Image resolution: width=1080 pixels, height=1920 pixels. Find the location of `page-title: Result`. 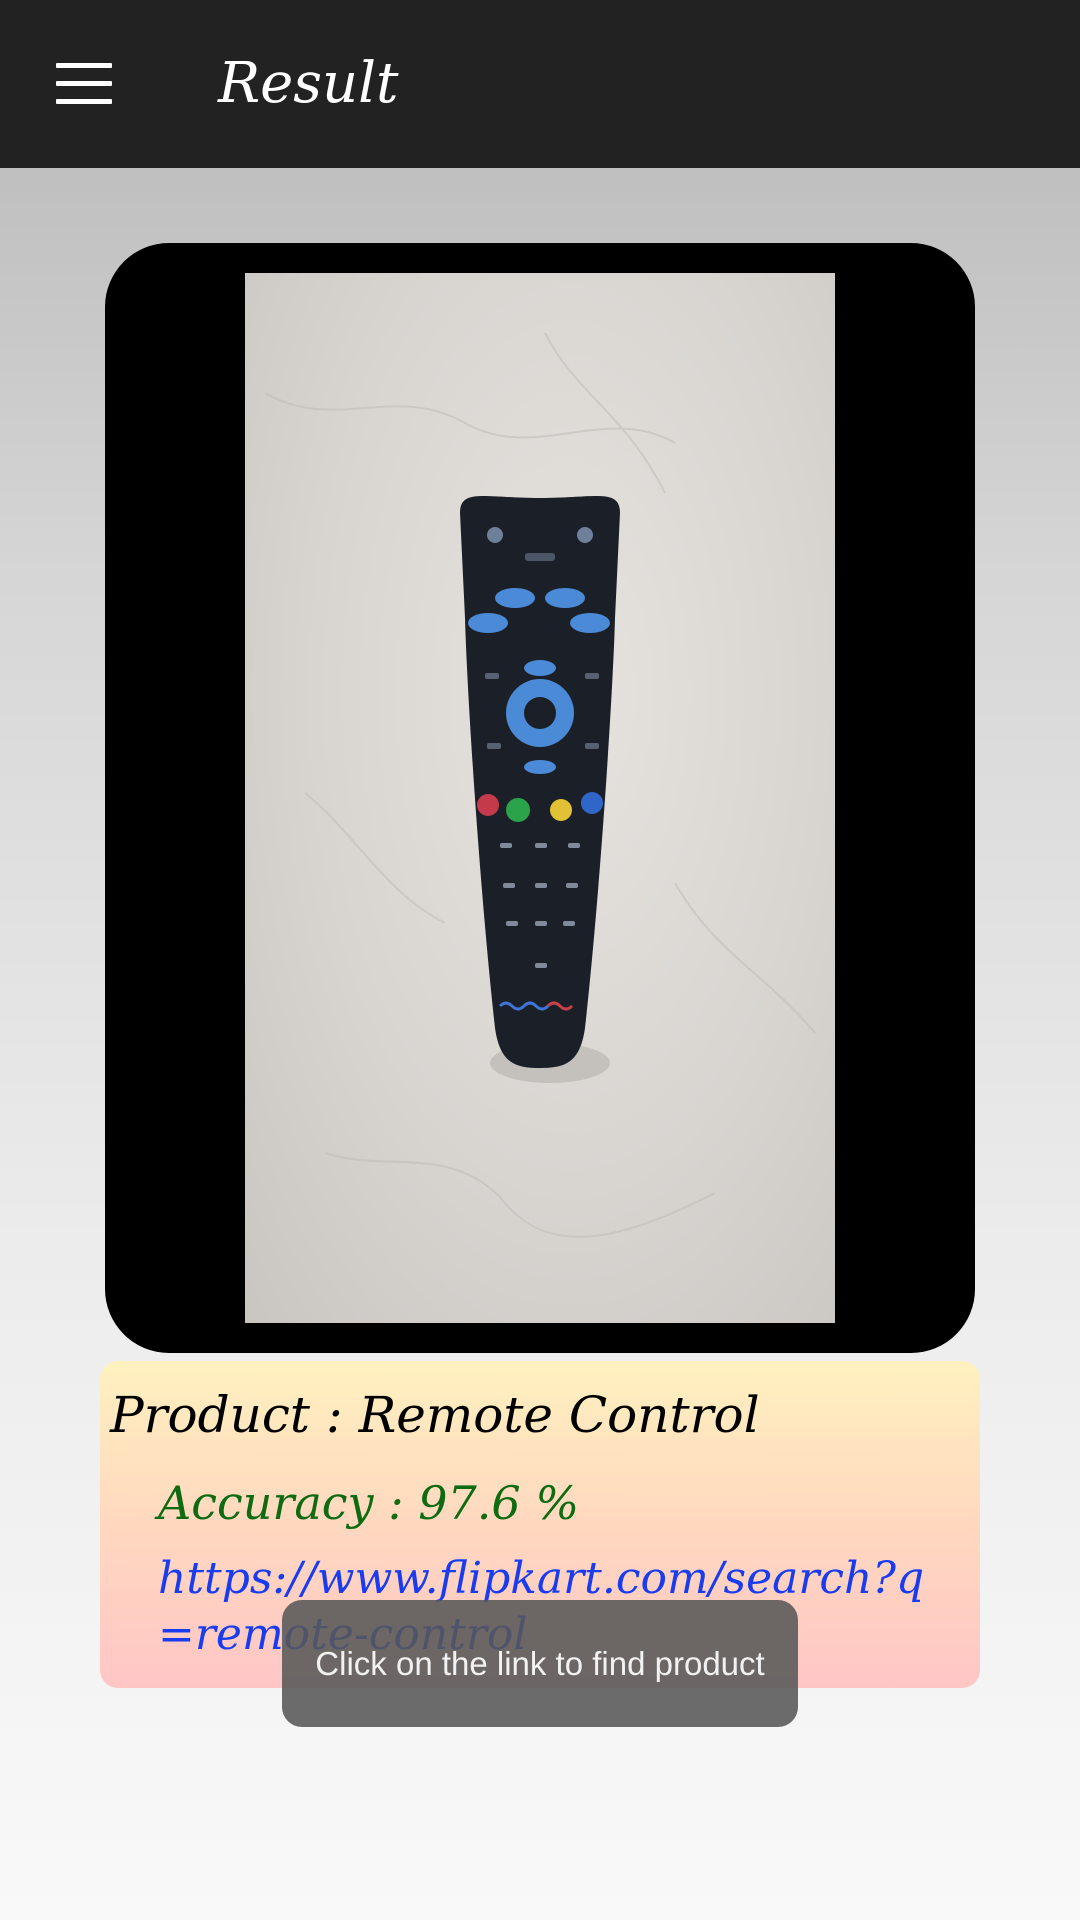

page-title: Result is located at coordinates (308, 83).